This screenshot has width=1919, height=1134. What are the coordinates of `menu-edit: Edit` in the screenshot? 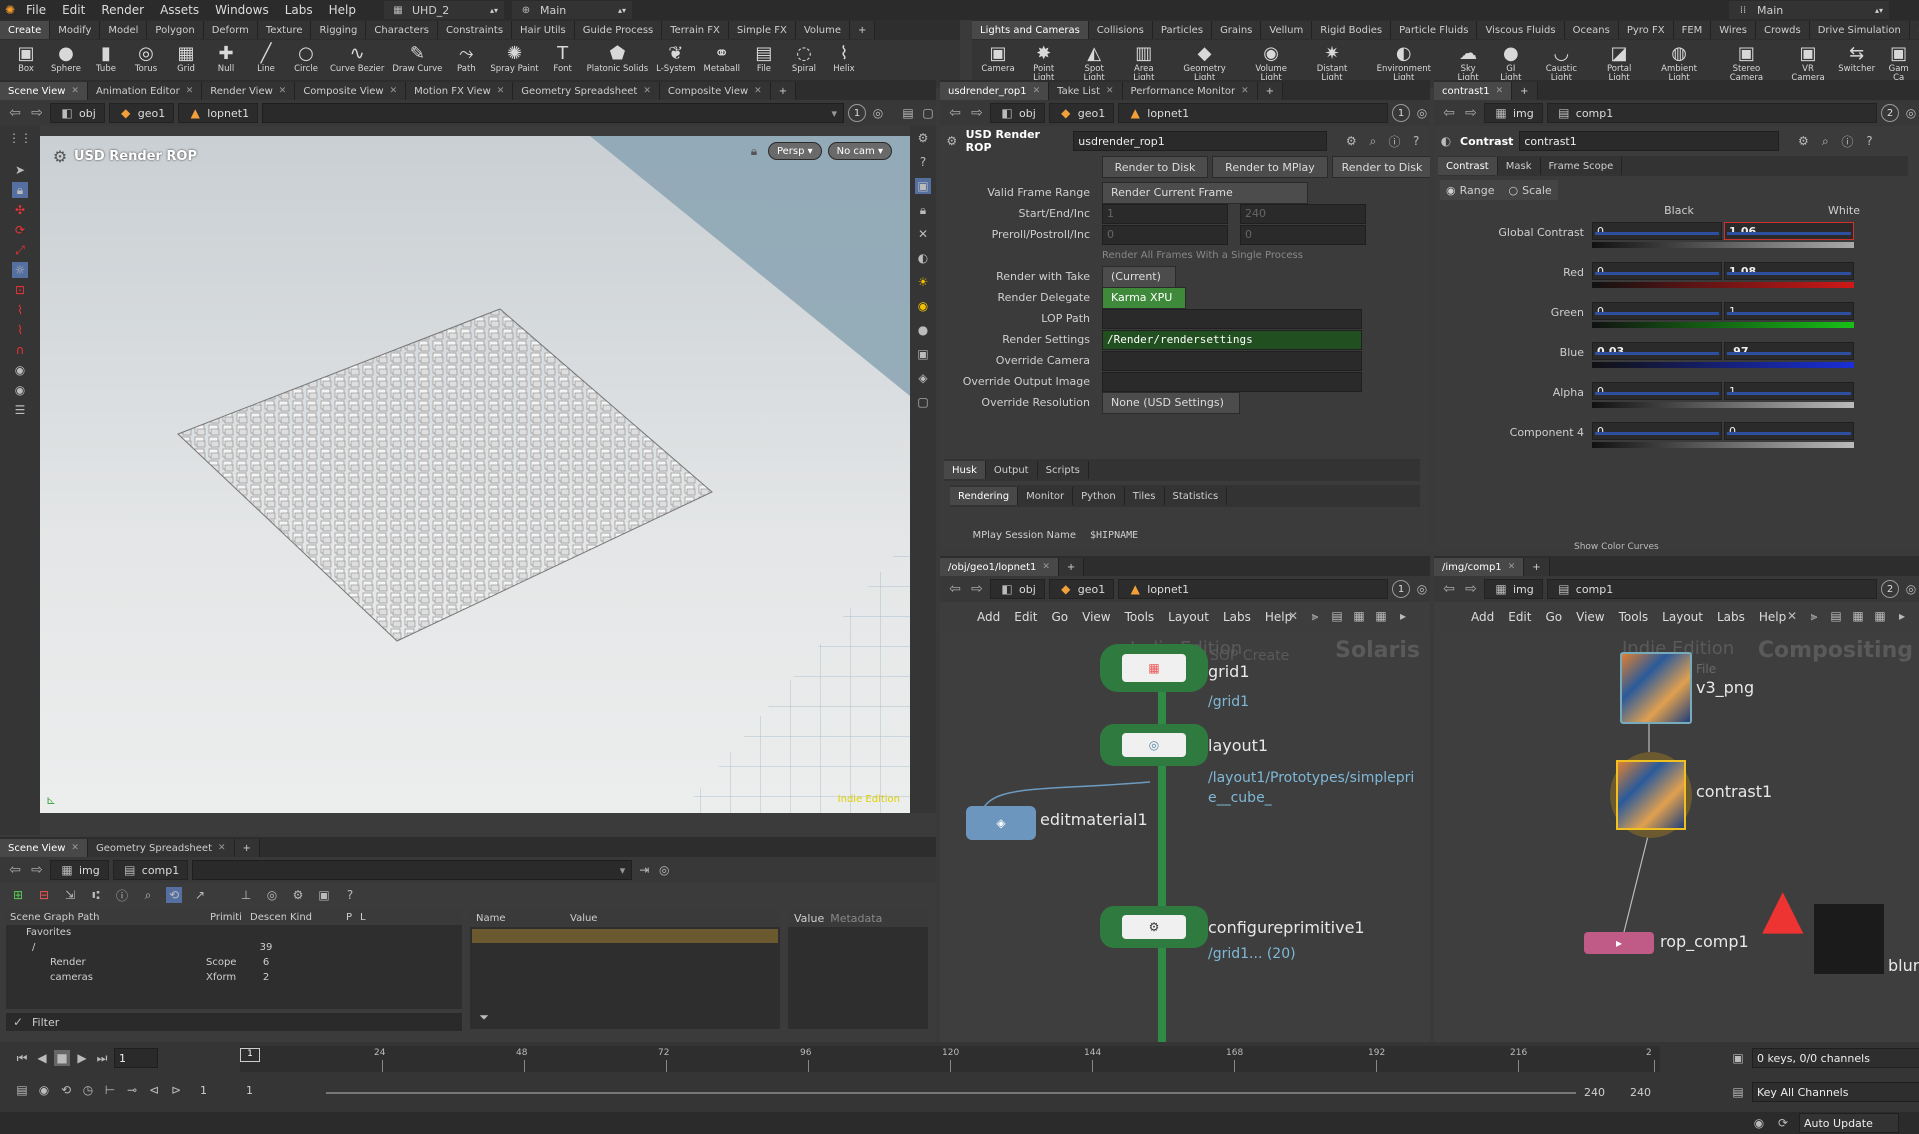 It's located at (73, 10).